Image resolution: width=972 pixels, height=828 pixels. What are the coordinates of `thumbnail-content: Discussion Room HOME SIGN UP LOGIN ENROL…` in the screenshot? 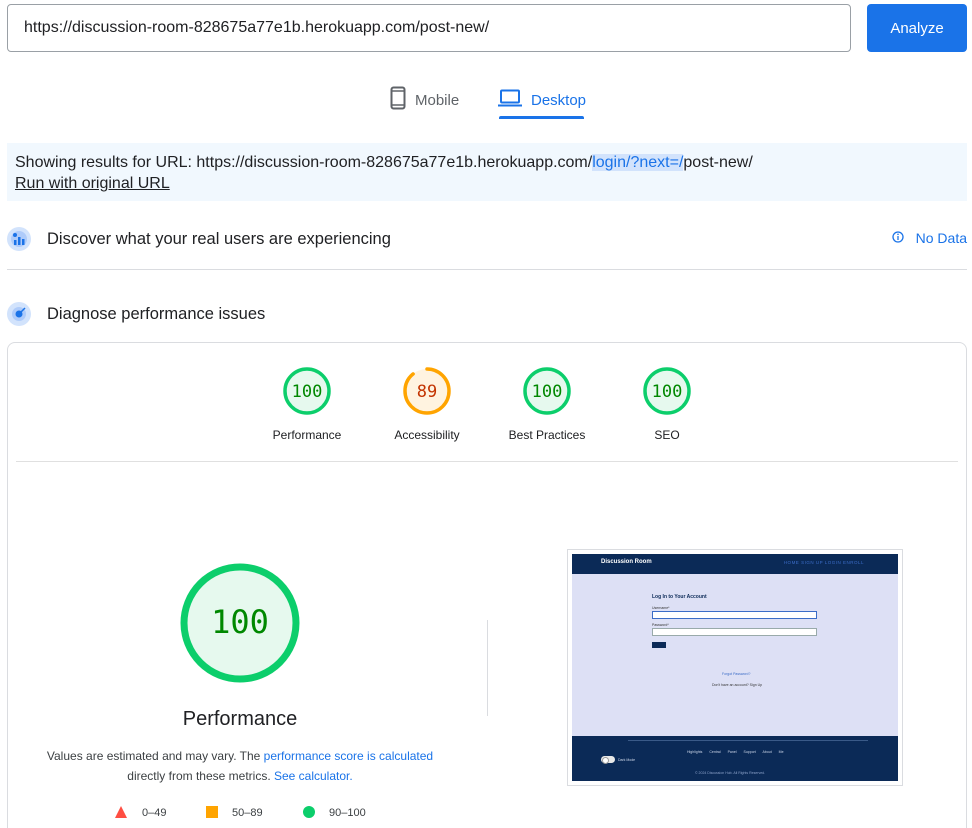 It's located at (735, 667).